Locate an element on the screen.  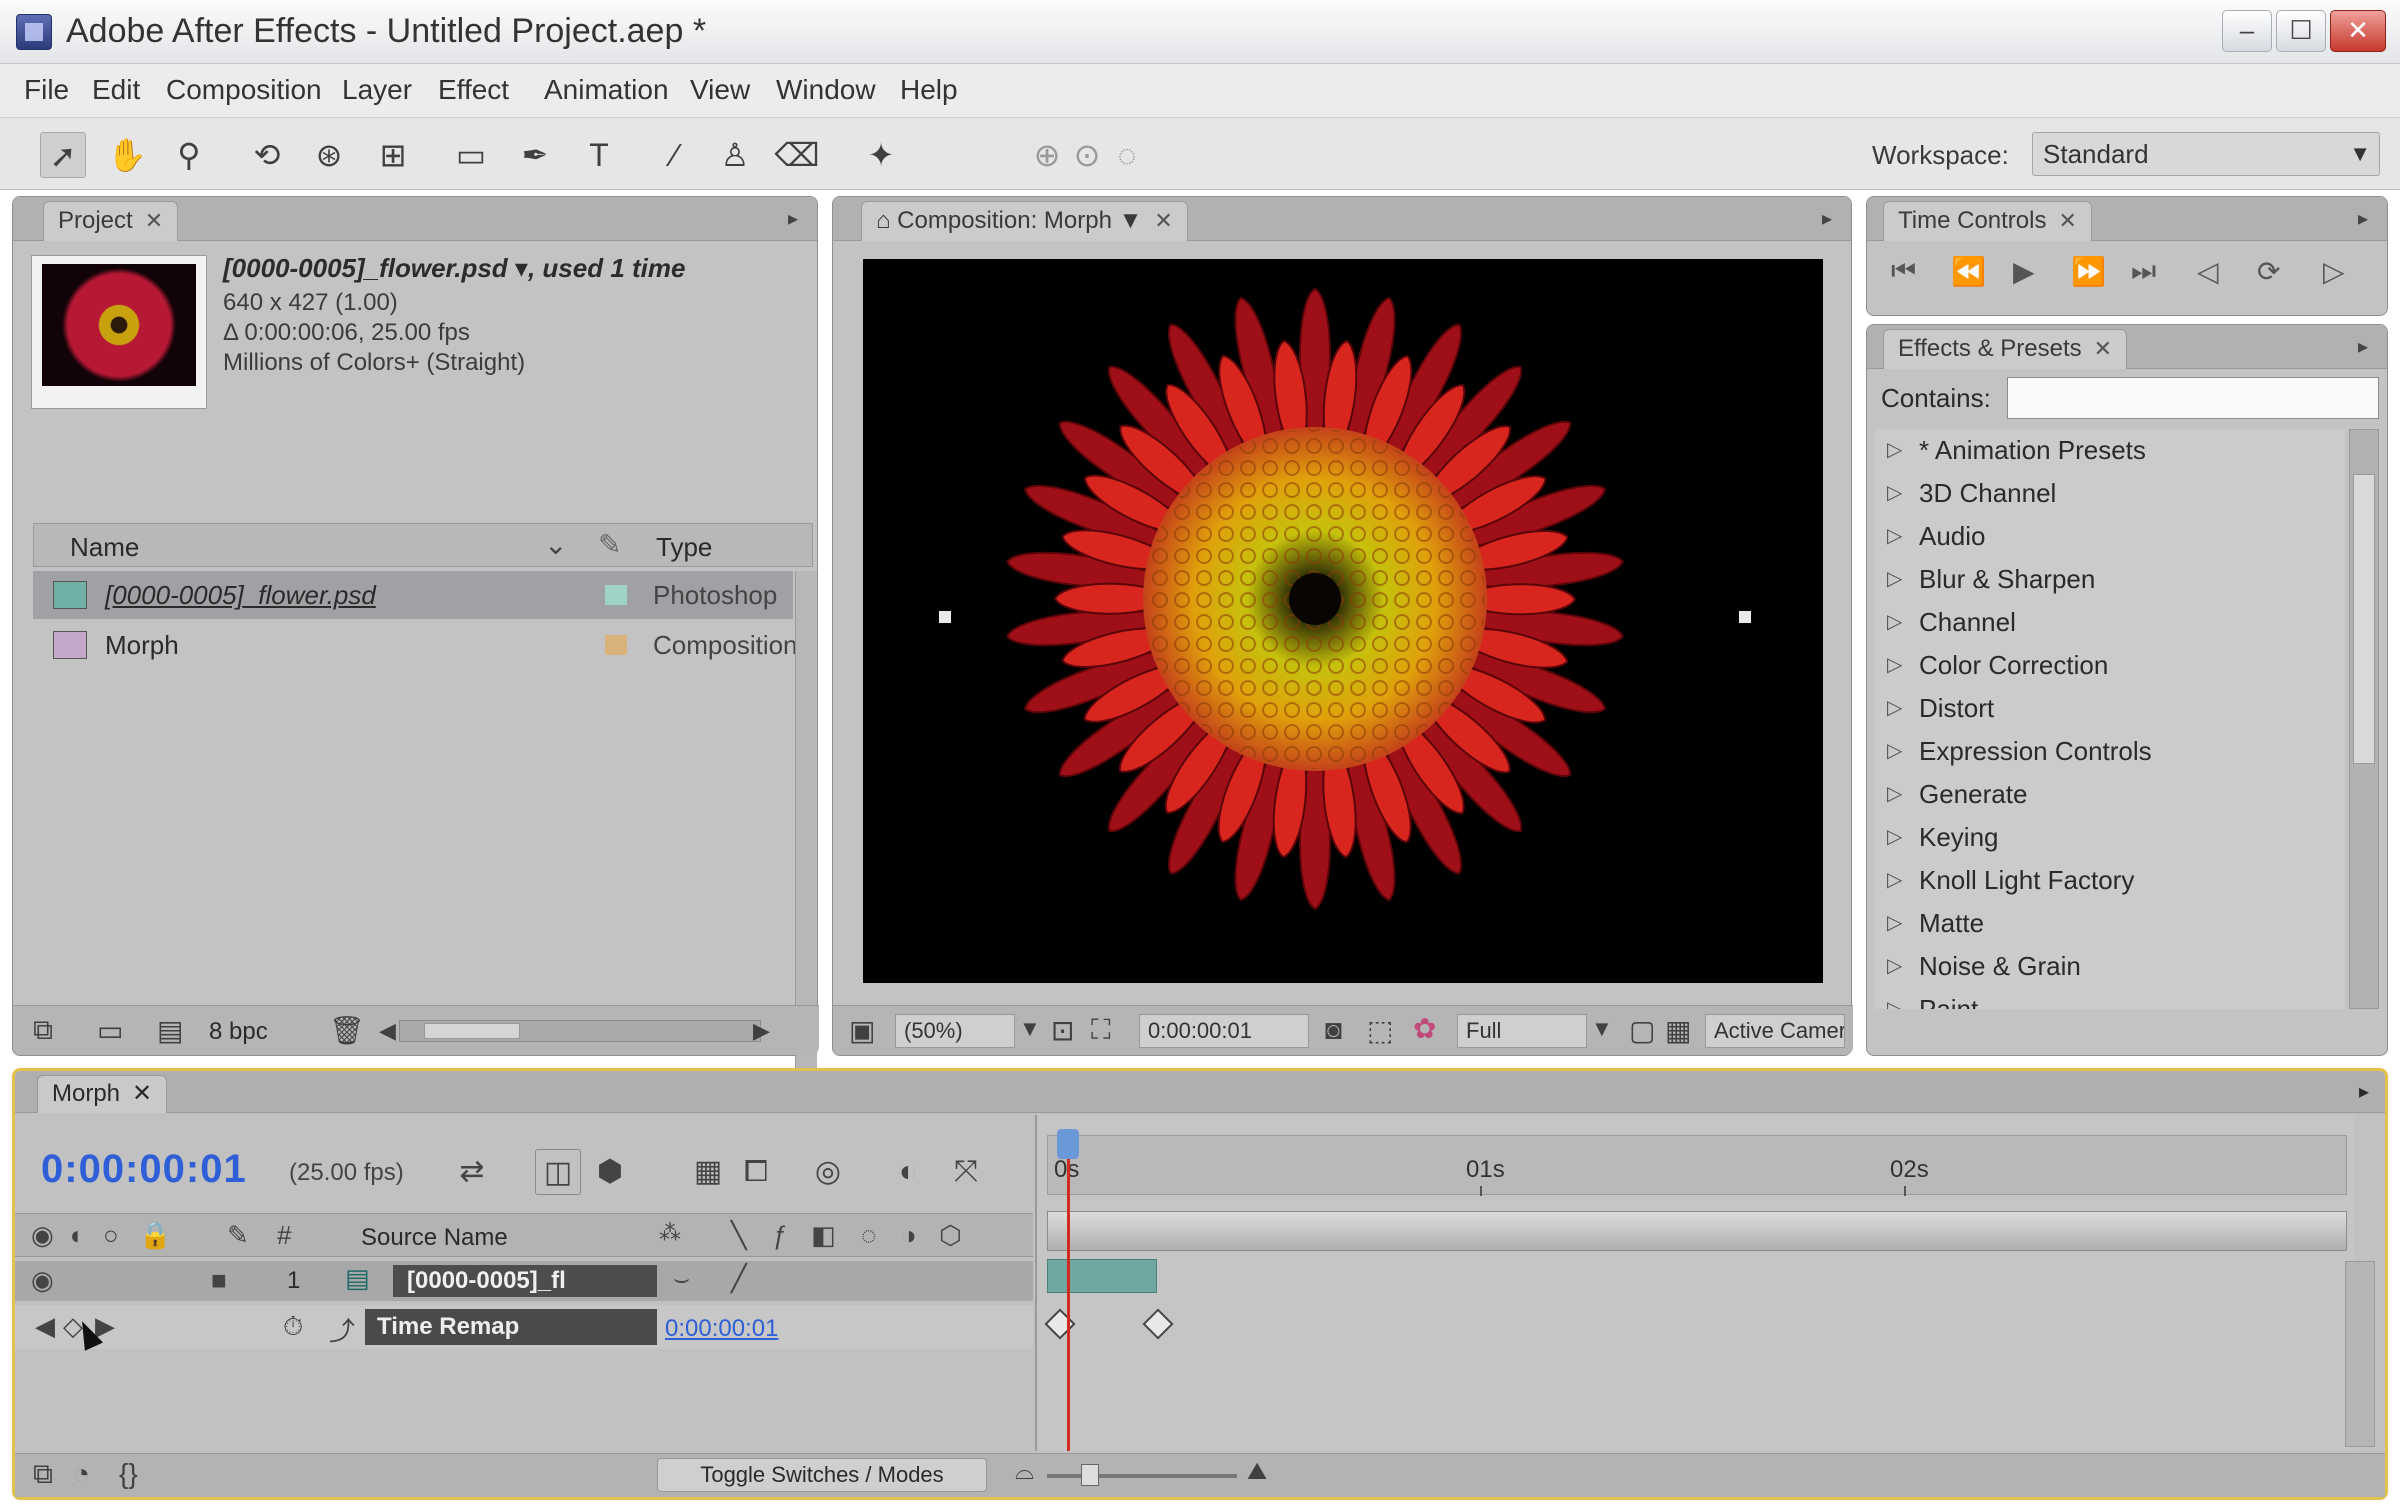
lock-icon: 🔒 is located at coordinates (155, 1235).